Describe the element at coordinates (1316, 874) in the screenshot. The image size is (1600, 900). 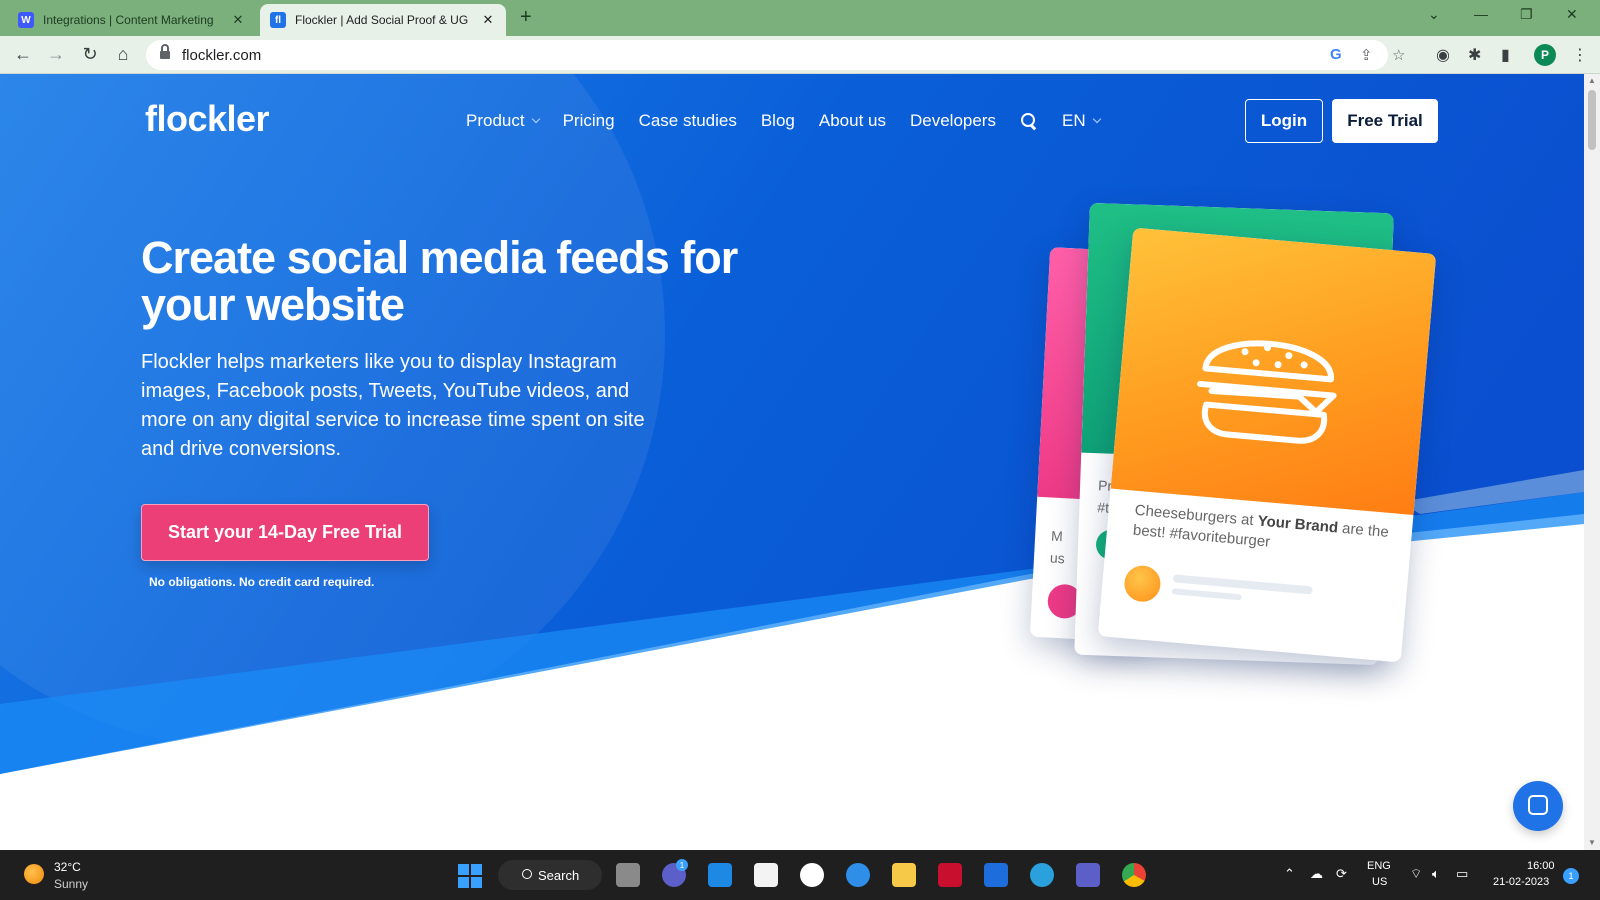
I see `onedrive-cloud-icon: ☁` at that location.